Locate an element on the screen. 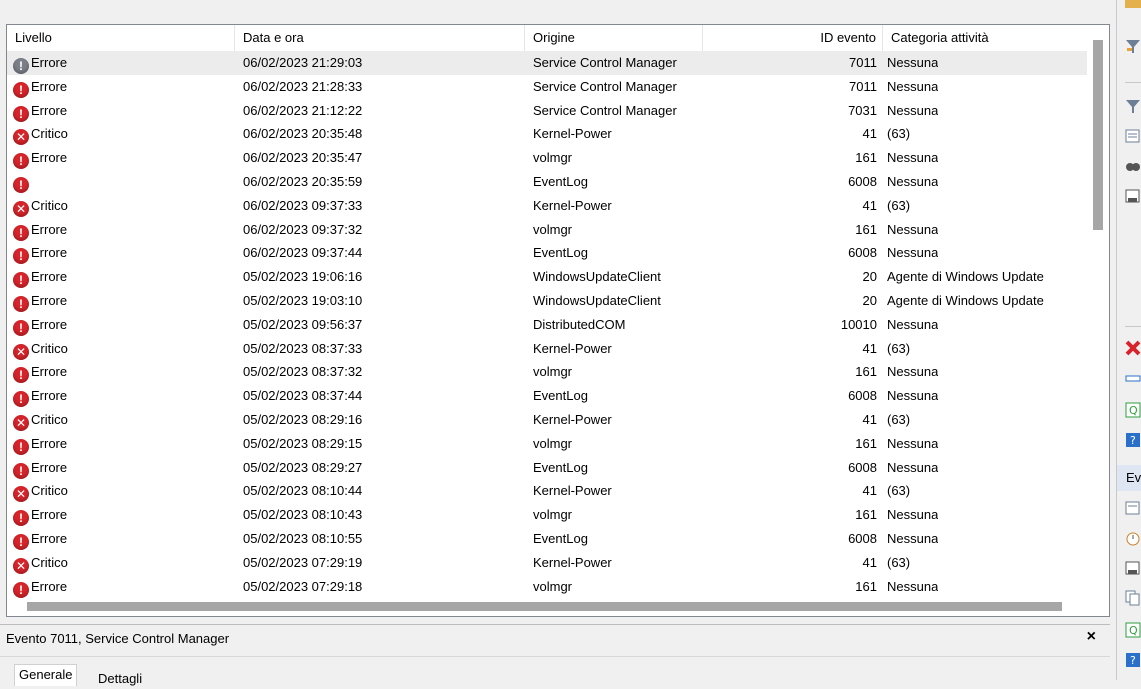 Image resolution: width=1141 pixels, height=689 pixels. cell-source: EventLog is located at coordinates (560, 181).